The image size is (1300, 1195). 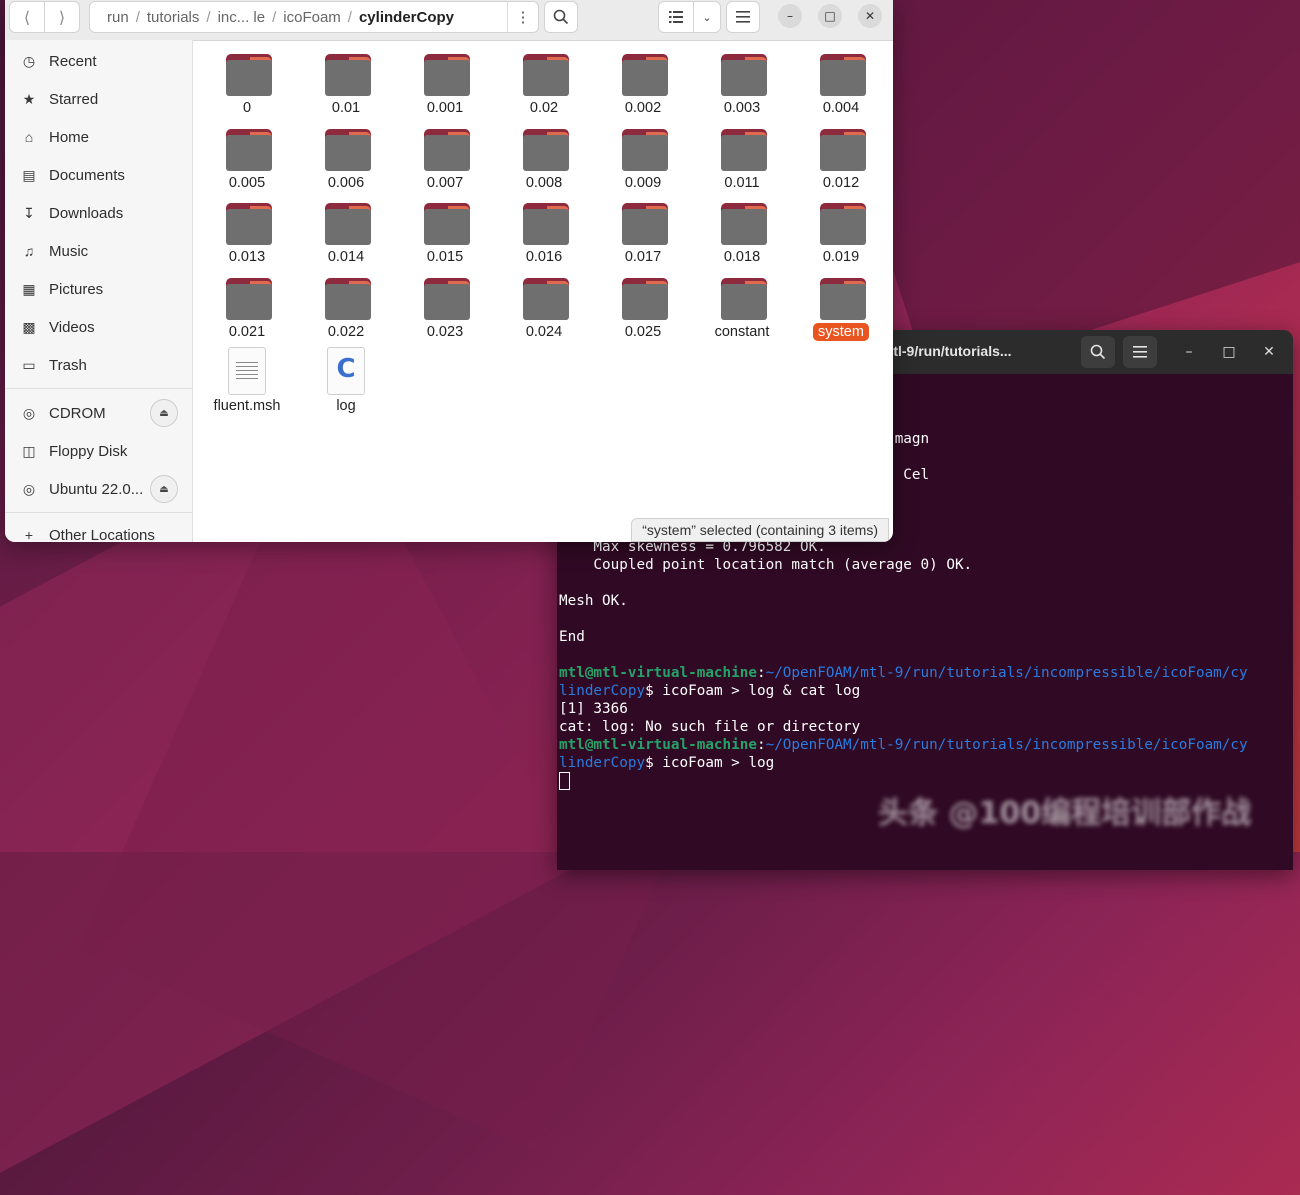 What do you see at coordinates (86, 213) in the screenshot?
I see `sidebar-item-label: Downloads` at bounding box center [86, 213].